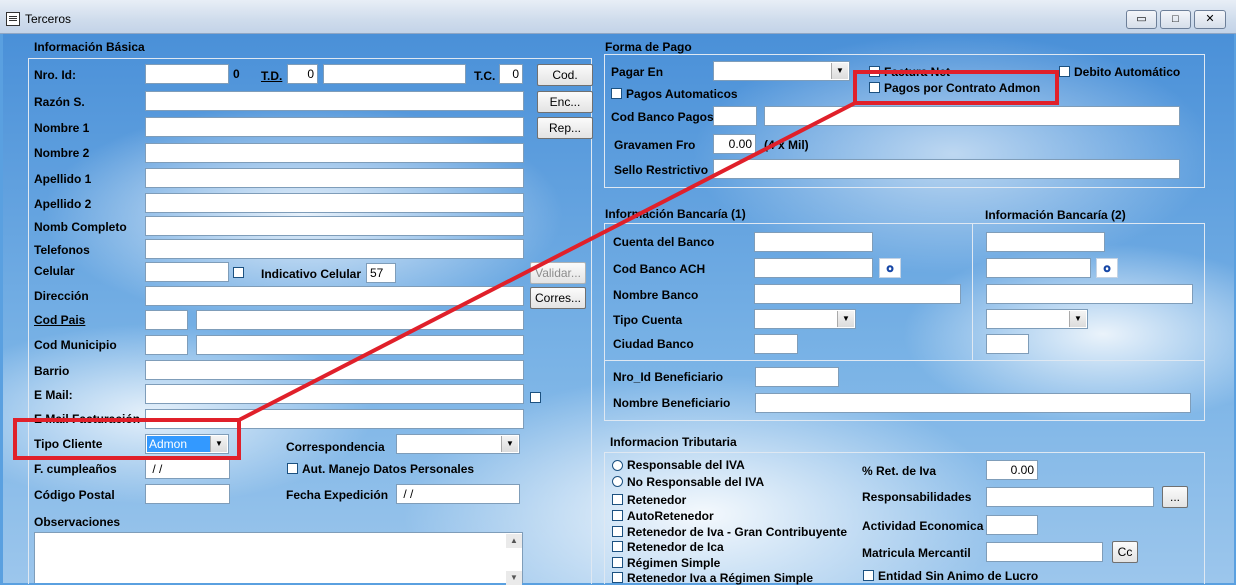 This screenshot has width=1236, height=585. I want to click on email-fact-input, so click(334, 419).